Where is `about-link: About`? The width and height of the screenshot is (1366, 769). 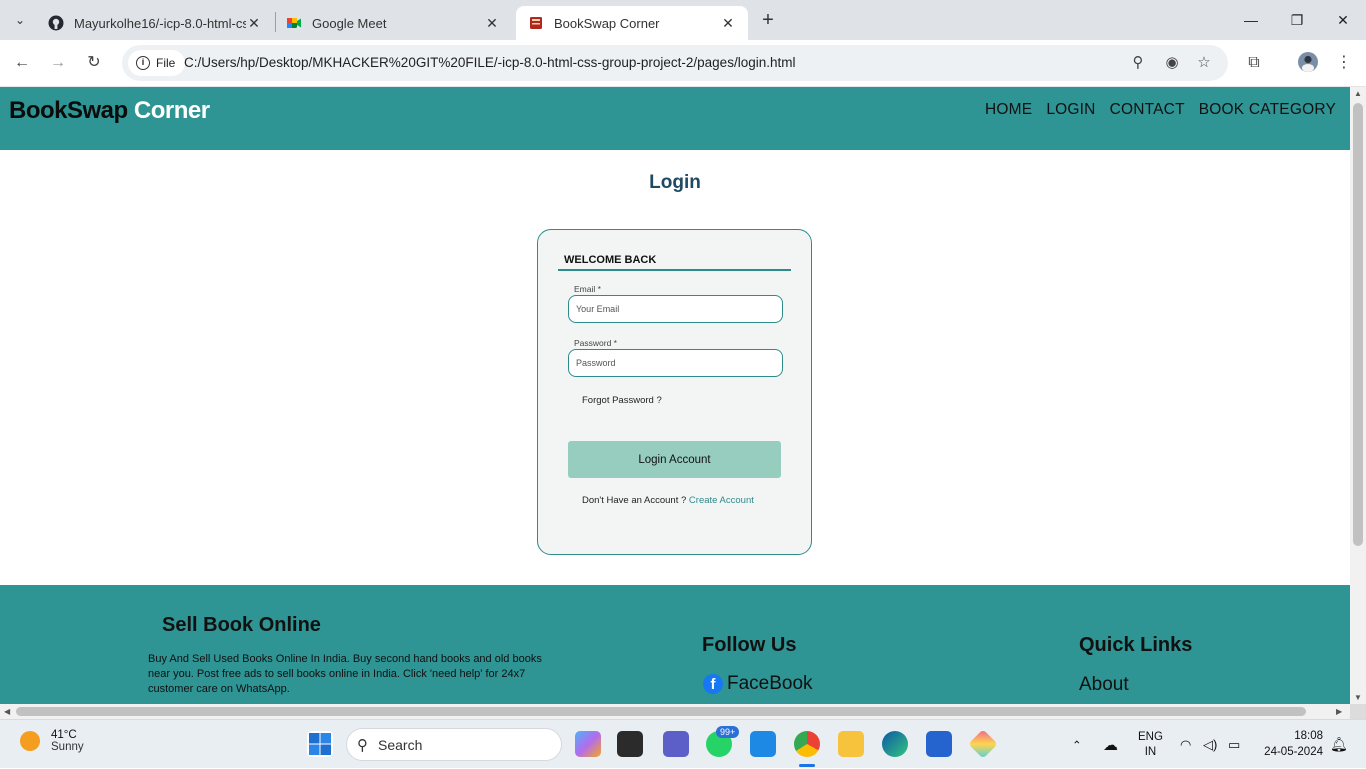
about-link: About is located at coordinates (1104, 685).